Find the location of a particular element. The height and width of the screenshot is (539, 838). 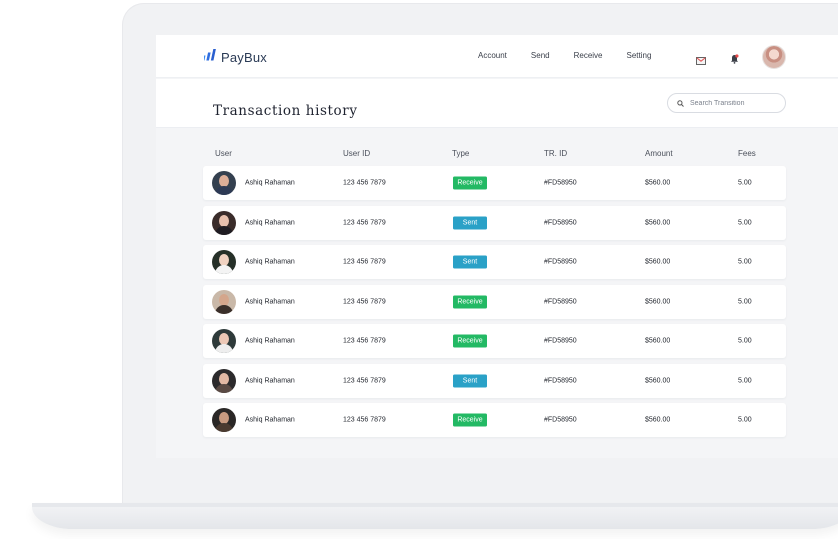

page-title: Transaction history is located at coordinates (285, 111).